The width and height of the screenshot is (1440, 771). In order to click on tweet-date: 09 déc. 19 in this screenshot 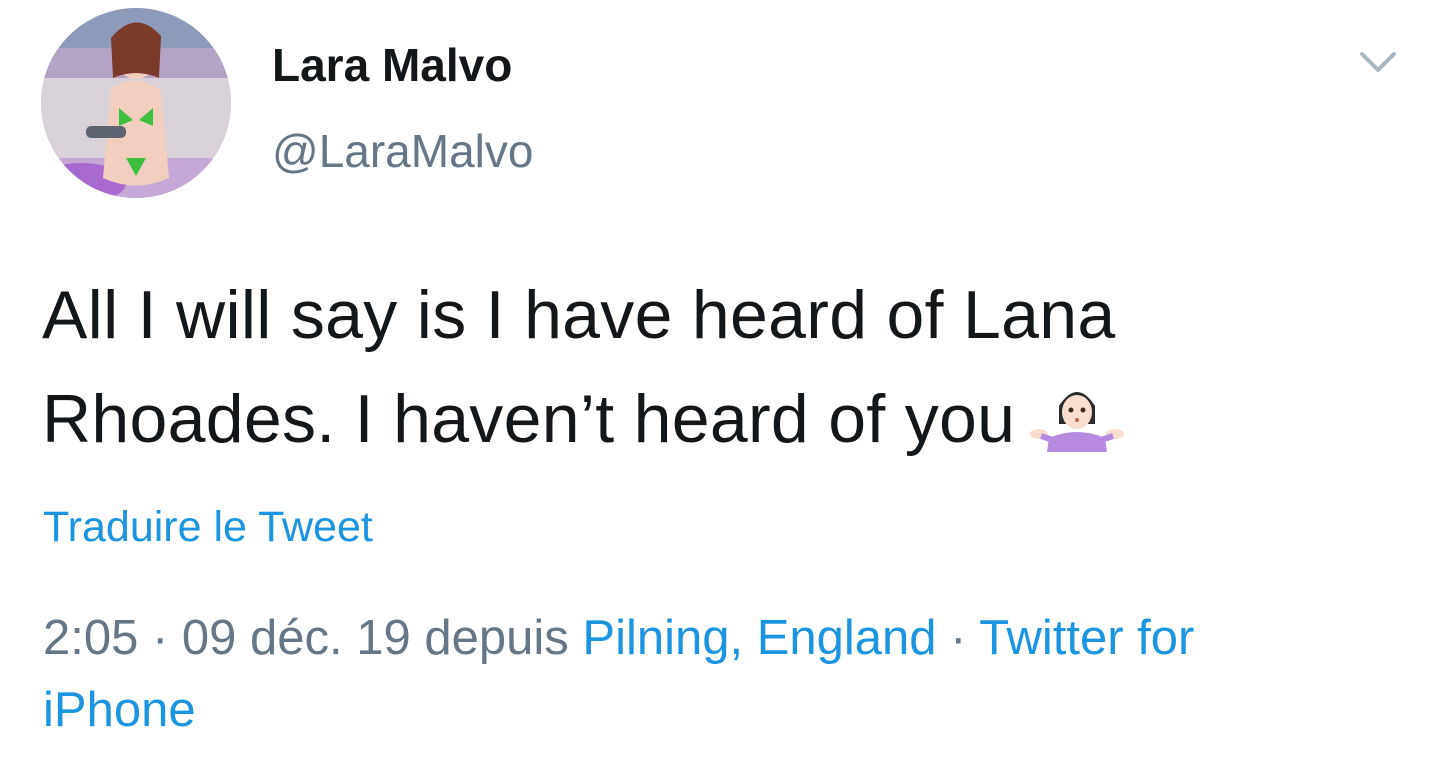, I will do `click(296, 638)`.